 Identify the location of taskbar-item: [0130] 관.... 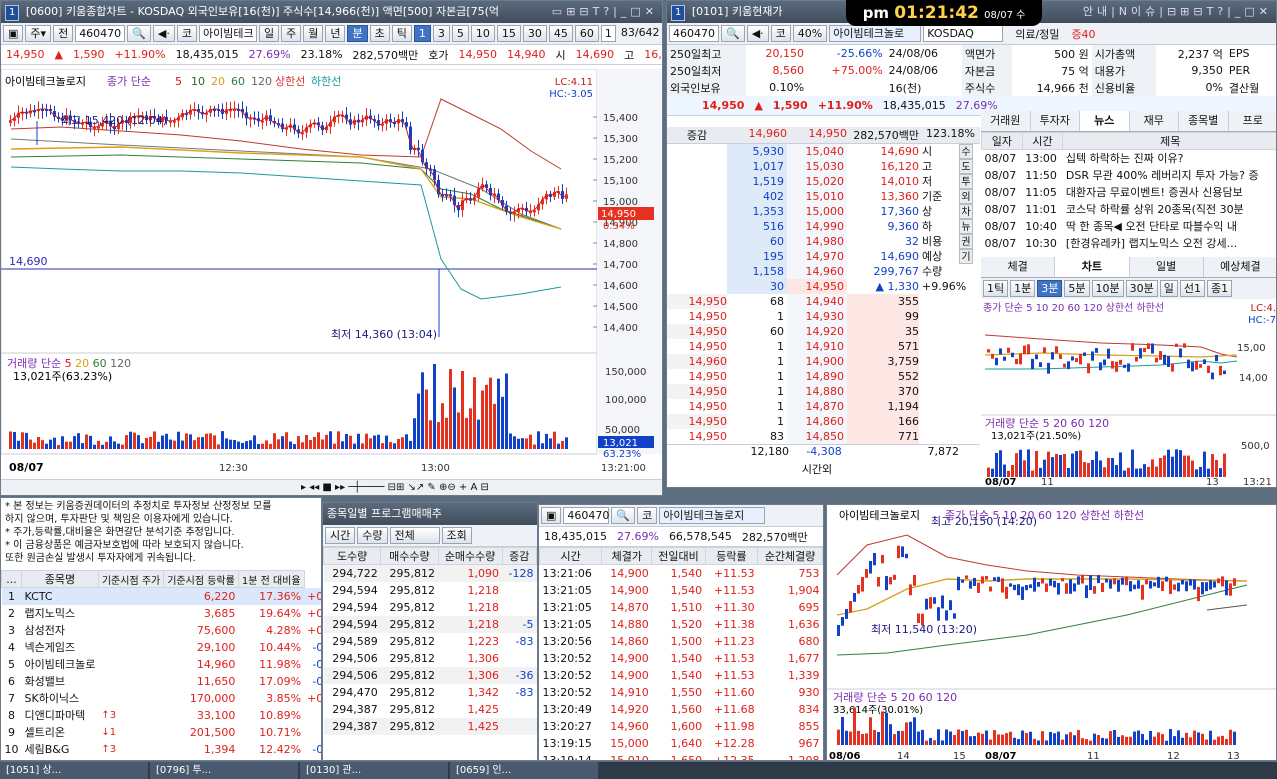
(374, 770).